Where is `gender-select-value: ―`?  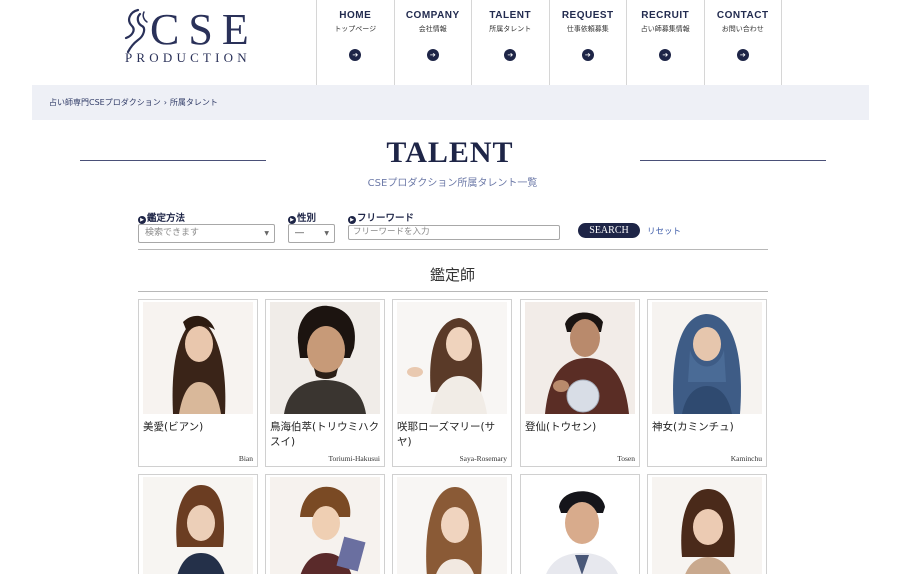
gender-select-value: ― is located at coordinates (299, 233).